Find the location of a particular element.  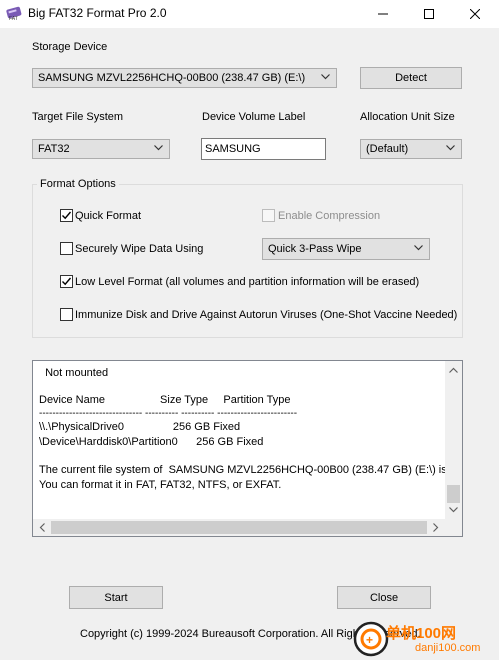

vertical-scroll-thumb is located at coordinates (453, 494).